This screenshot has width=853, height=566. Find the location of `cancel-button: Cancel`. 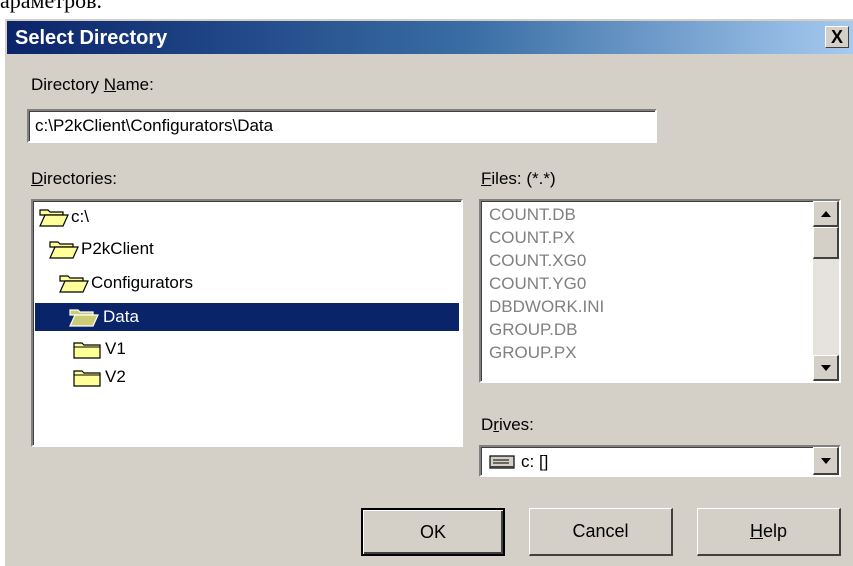

cancel-button: Cancel is located at coordinates (601, 532).